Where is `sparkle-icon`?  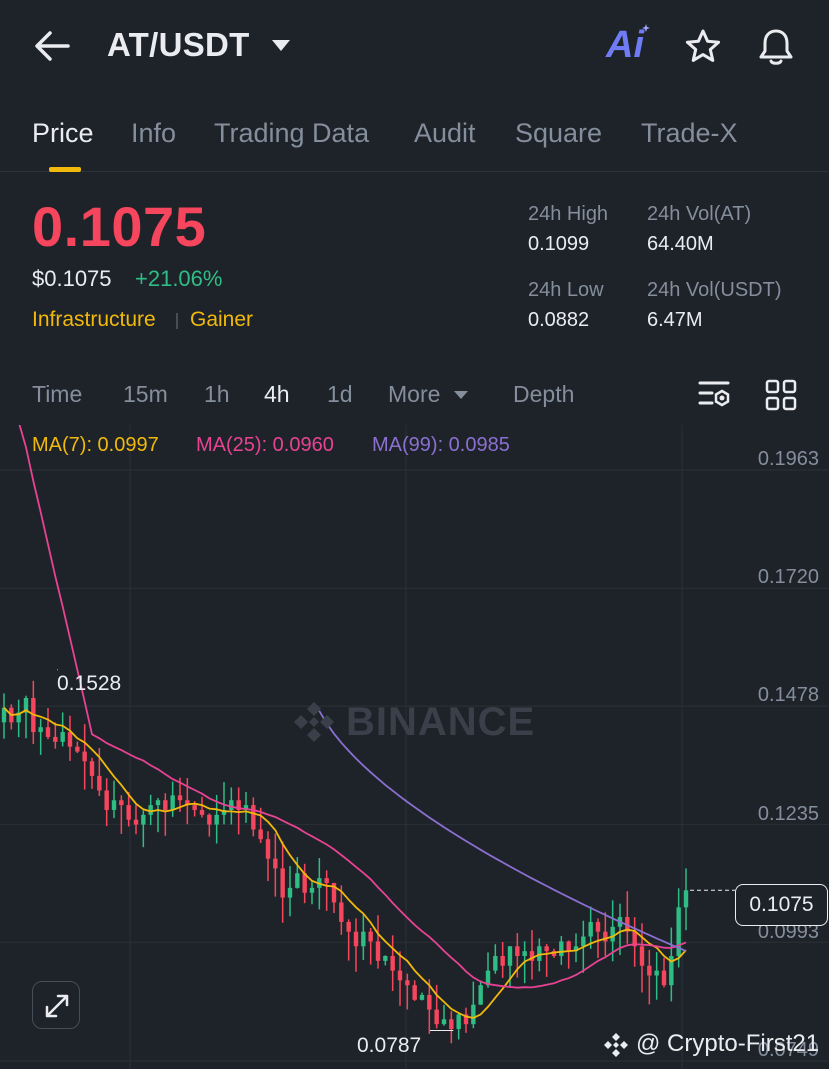 sparkle-icon is located at coordinates (646, 28).